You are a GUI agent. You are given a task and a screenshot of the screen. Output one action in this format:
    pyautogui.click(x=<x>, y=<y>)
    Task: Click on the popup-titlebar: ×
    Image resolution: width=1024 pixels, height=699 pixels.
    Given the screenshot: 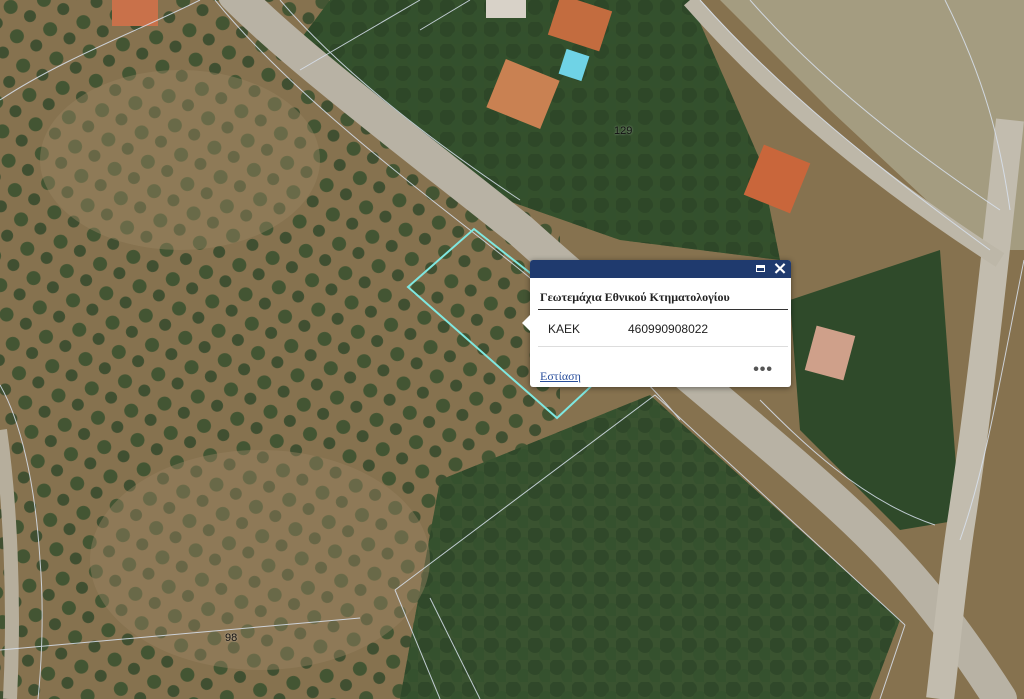 What is the action you would take?
    pyautogui.click(x=660, y=269)
    